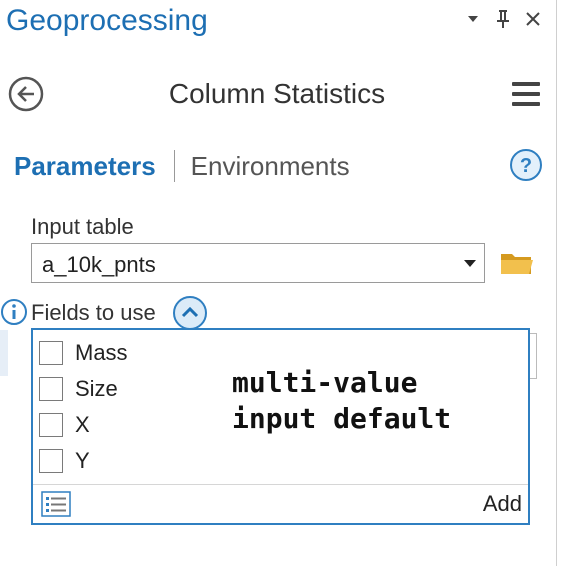  I want to click on input-table-select: a_10k_pnts, so click(258, 263).